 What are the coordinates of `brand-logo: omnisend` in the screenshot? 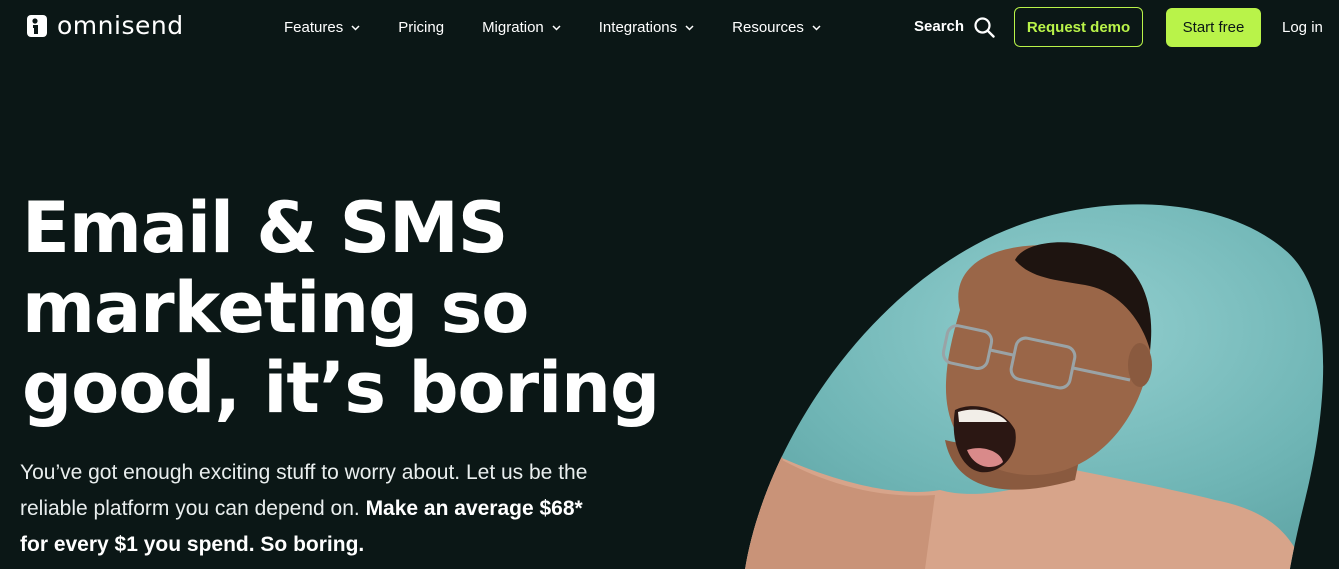 It's located at (105, 26).